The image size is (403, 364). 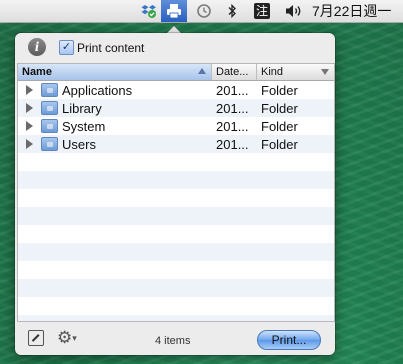 What do you see at coordinates (97, 90) in the screenshot?
I see `row-name: Applications` at bounding box center [97, 90].